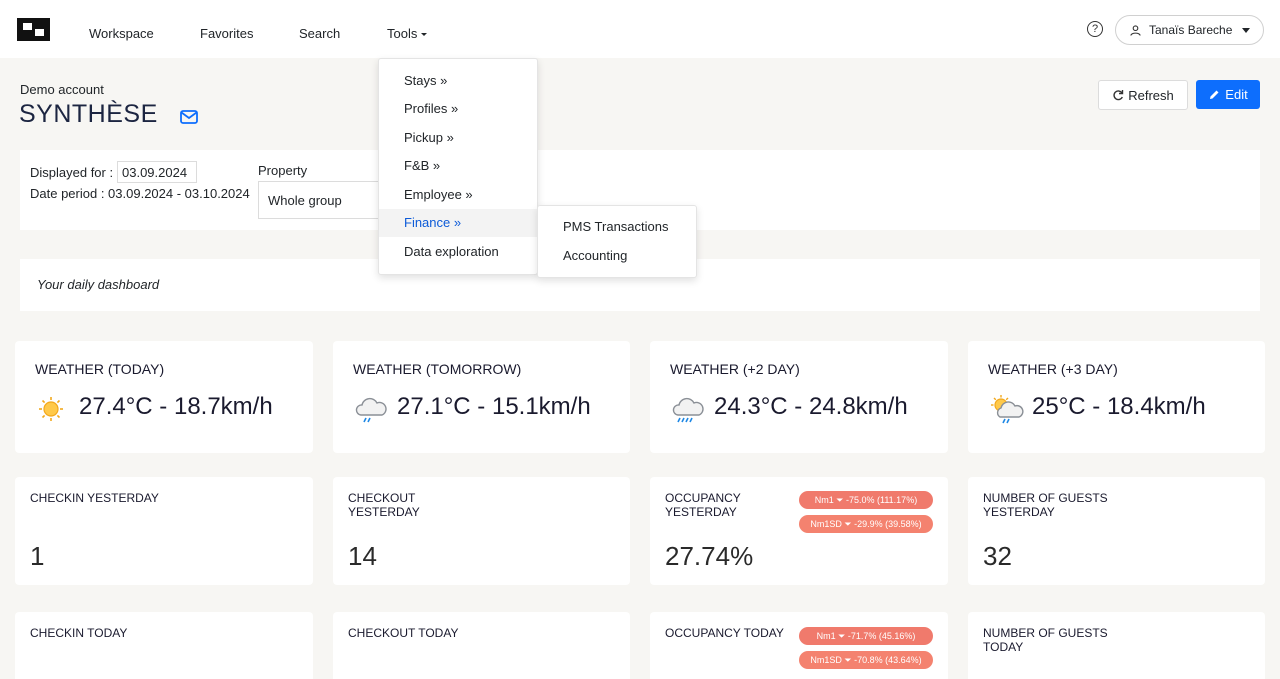  Describe the element at coordinates (88, 114) in the screenshot. I see `page-title: SYNTHÈSE` at that location.